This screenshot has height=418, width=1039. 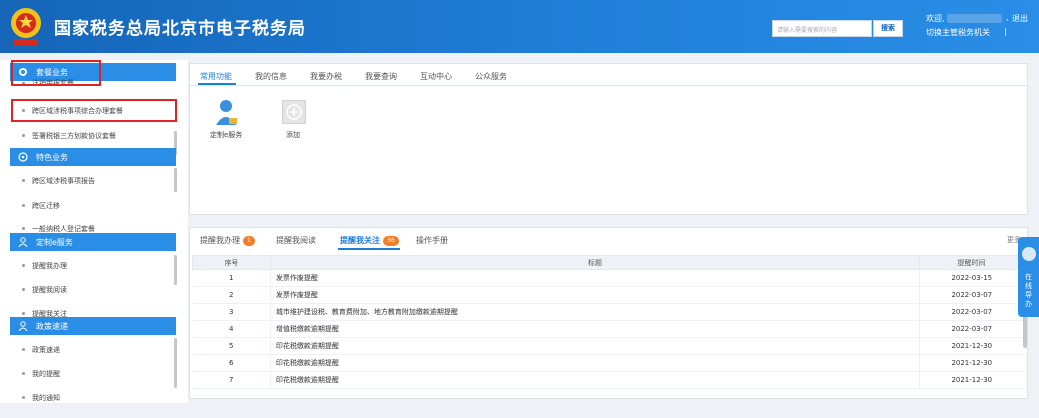 I want to click on table-row: 5 印花税缴款逾期提醒 2021-12-30, so click(x=608, y=346).